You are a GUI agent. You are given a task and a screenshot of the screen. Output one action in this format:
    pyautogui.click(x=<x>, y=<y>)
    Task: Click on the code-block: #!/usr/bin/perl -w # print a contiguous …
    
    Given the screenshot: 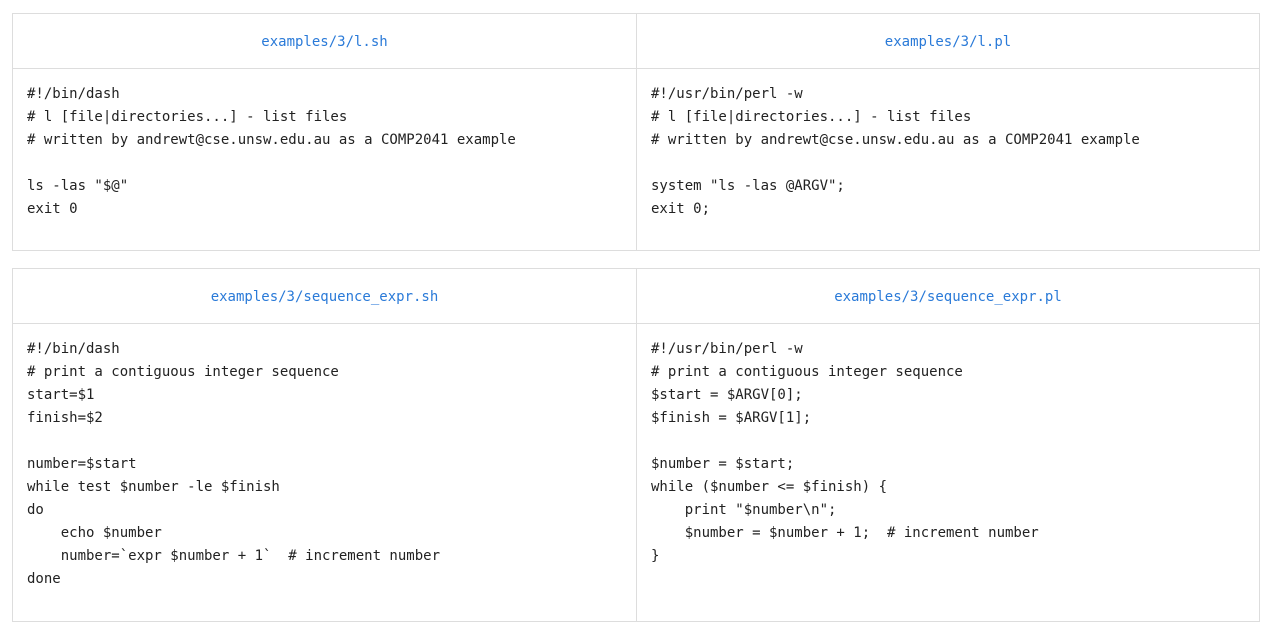 What is the action you would take?
    pyautogui.click(x=845, y=452)
    